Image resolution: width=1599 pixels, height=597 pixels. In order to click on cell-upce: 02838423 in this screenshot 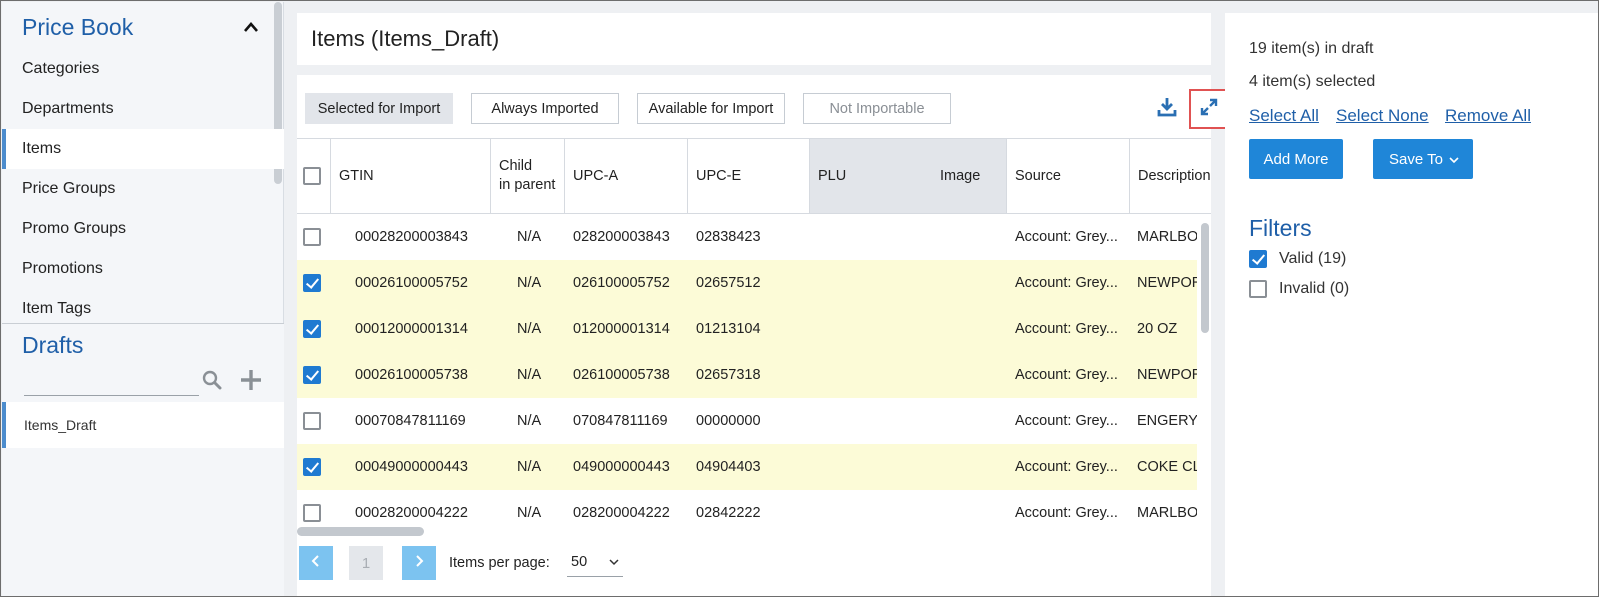, I will do `click(728, 237)`.